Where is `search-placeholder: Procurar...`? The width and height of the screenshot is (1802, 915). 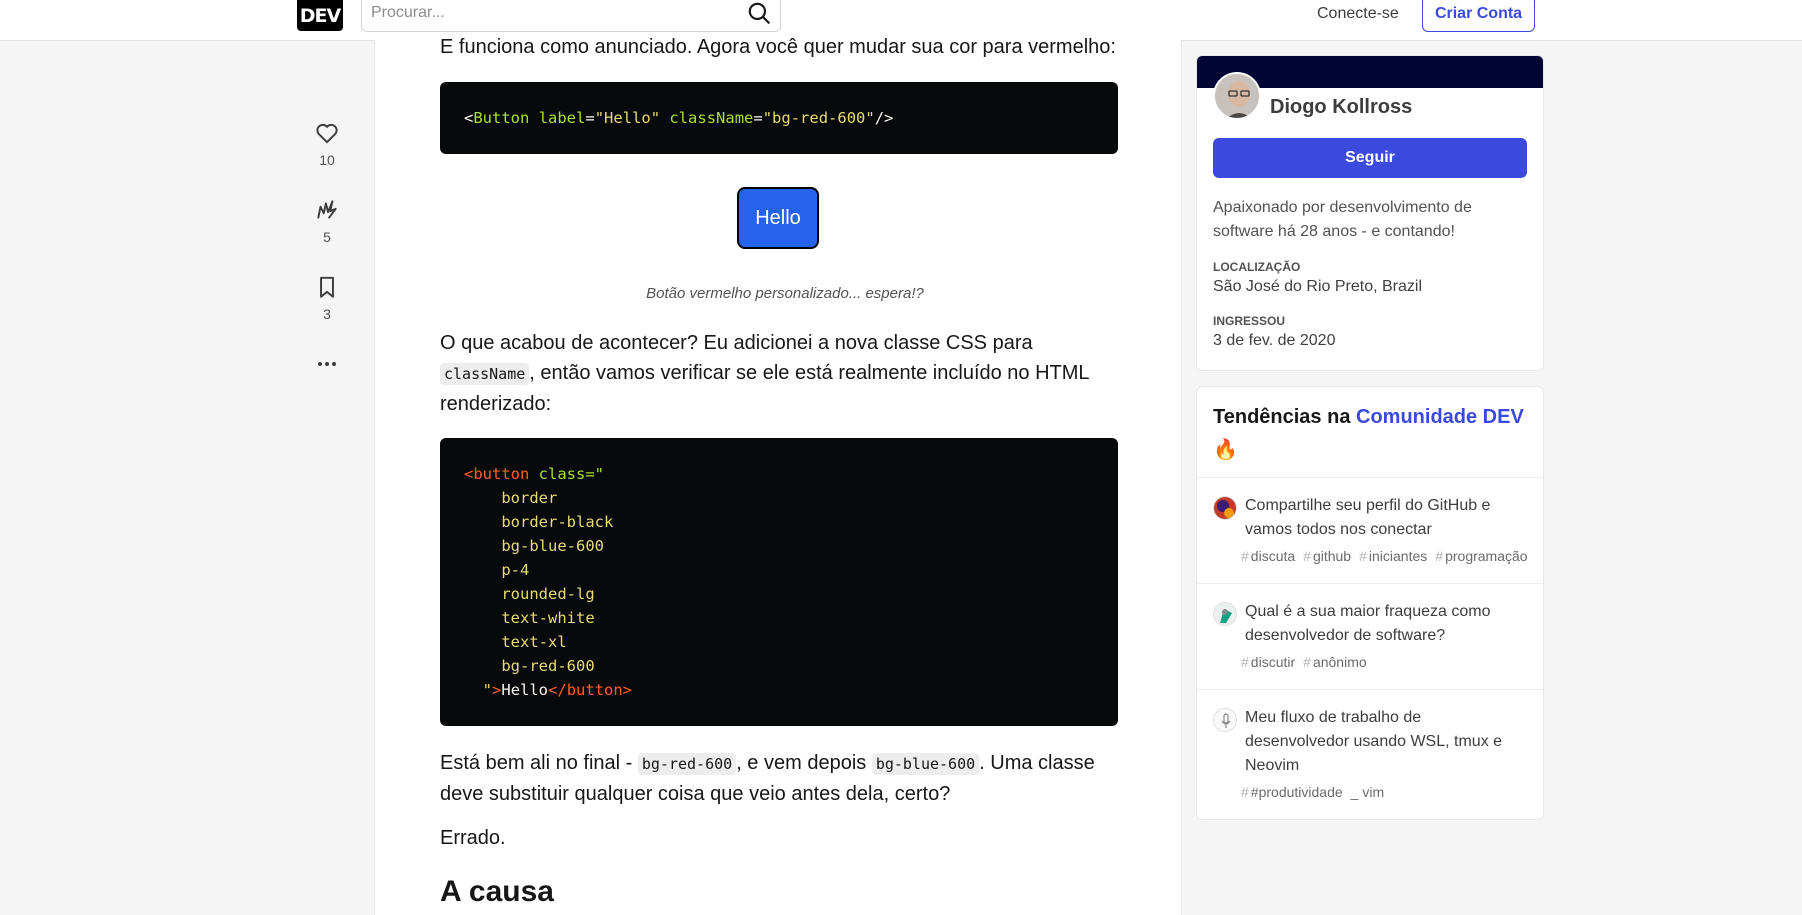
search-placeholder: Procurar... is located at coordinates (408, 12).